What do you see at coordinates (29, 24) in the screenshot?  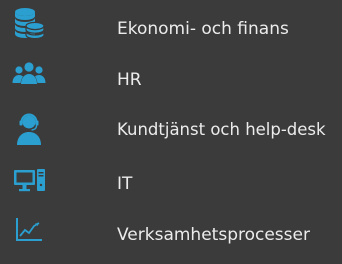 I see `coins-icon` at bounding box center [29, 24].